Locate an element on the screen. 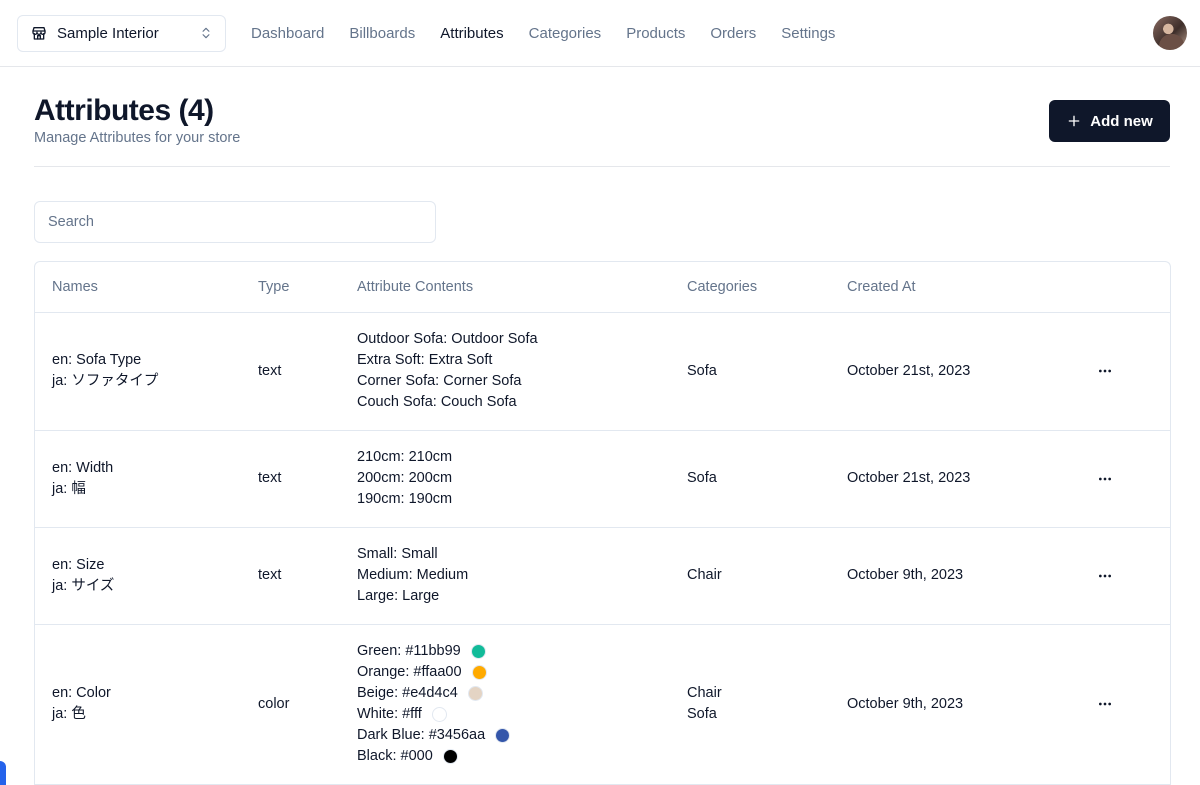  content-item: Small is located at coordinates (397, 554).